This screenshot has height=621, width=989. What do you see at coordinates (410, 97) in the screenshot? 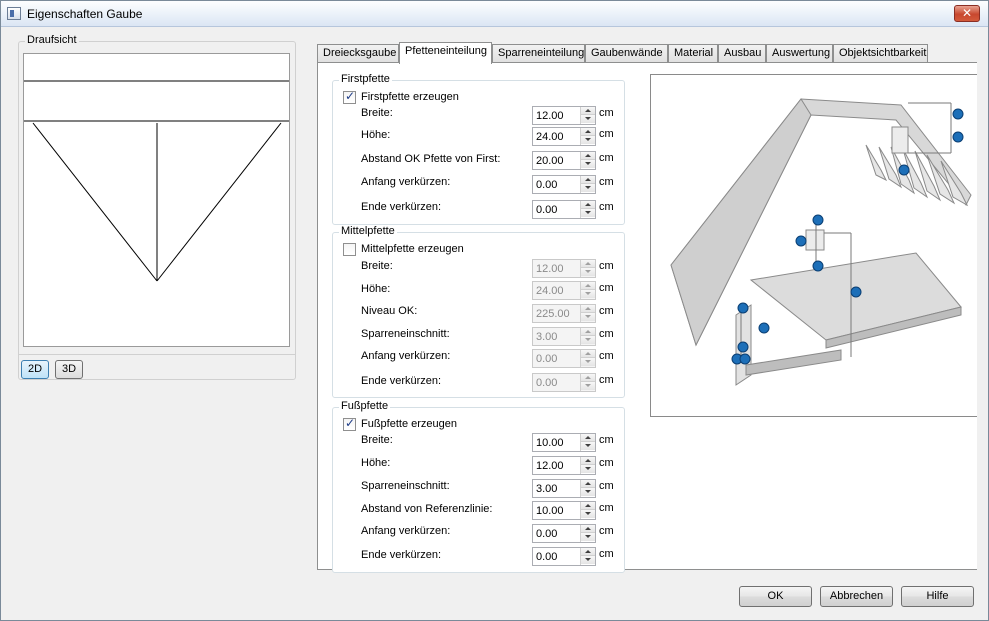
I see `firstpfette-checkbox-label: Firstpfette erzeugen` at bounding box center [410, 97].